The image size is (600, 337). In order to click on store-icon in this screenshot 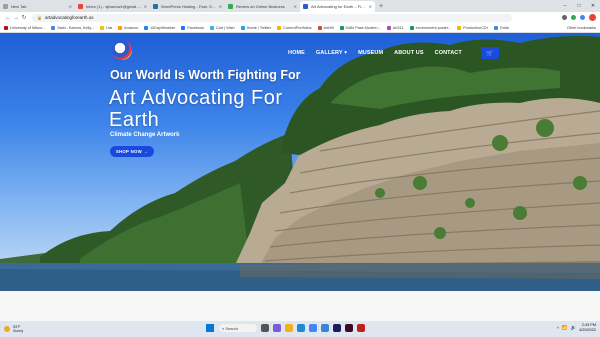, I will do `click(325, 328)`.